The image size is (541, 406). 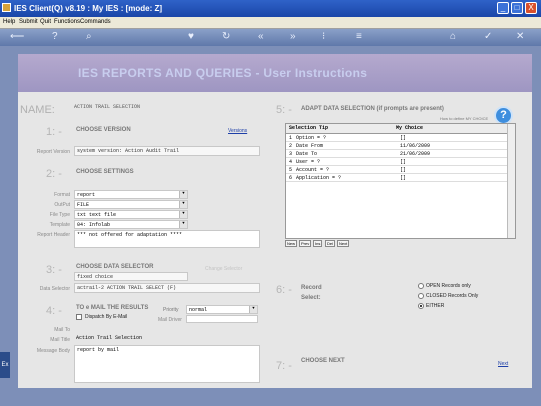 I want to click on side-tab: Ex, so click(x=5, y=365).